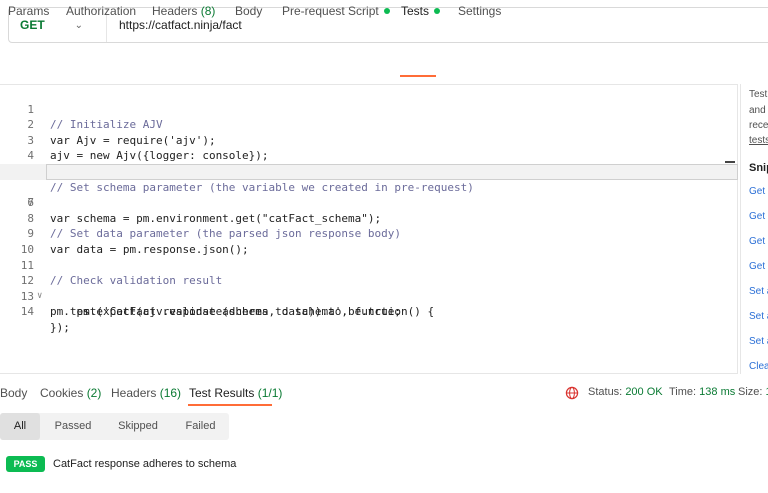  I want to click on result-filter-group: All Passed Skipped Failed, so click(114, 426).